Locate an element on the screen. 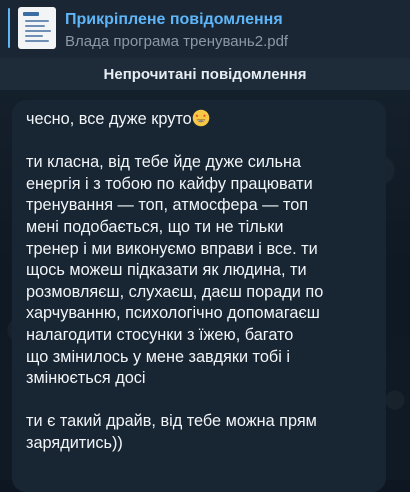  pdf-document-icon is located at coordinates (37, 28).